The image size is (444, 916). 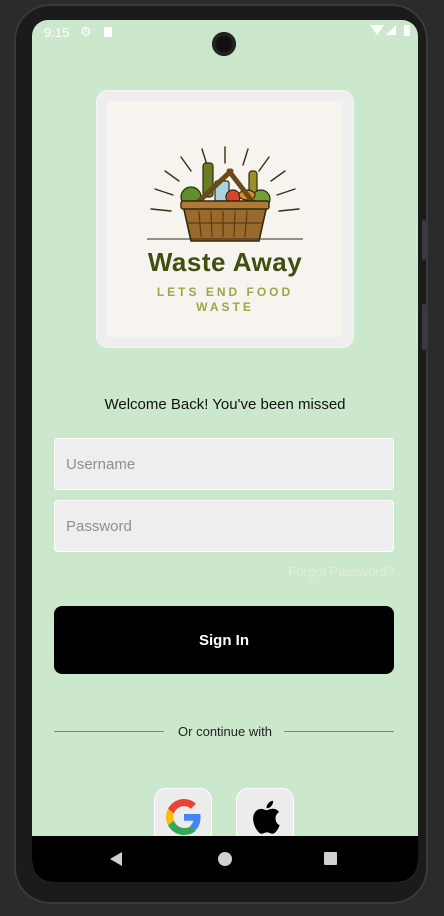 I want to click on battery-icon, so click(x=407, y=30).